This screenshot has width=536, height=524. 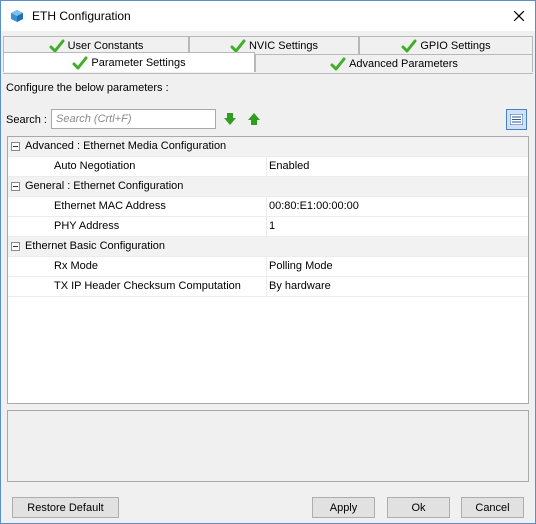 I want to click on param-name: Auto Negotiation, so click(x=95, y=166).